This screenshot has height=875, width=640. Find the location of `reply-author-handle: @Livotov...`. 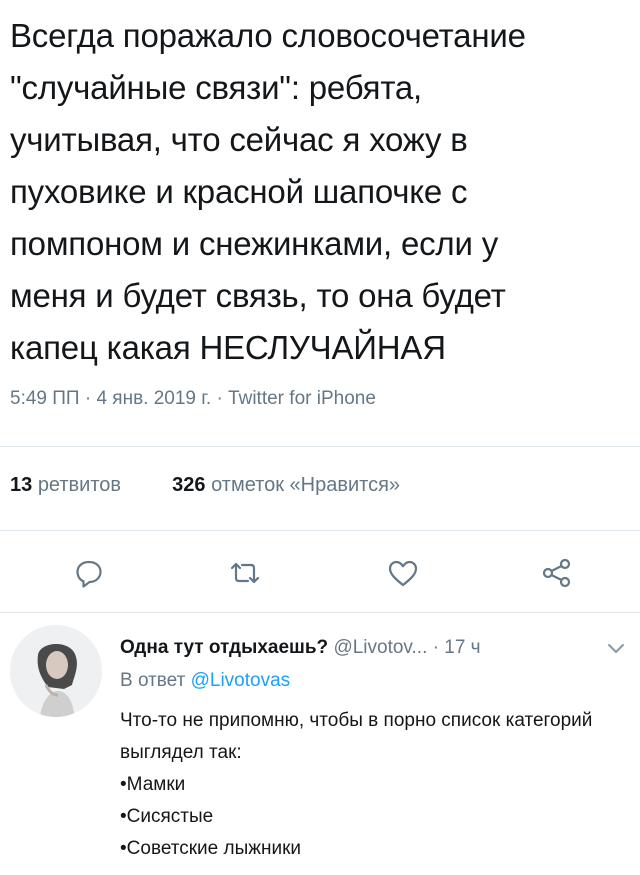

reply-author-handle: @Livotov... is located at coordinates (380, 647).